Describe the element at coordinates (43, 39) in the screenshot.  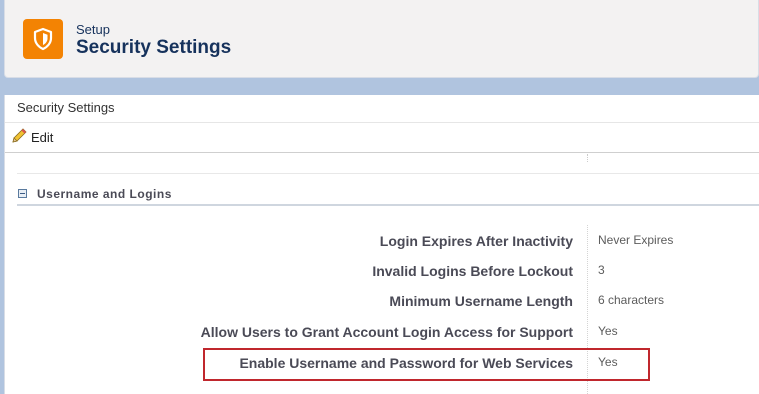
I see `shield-icon` at that location.